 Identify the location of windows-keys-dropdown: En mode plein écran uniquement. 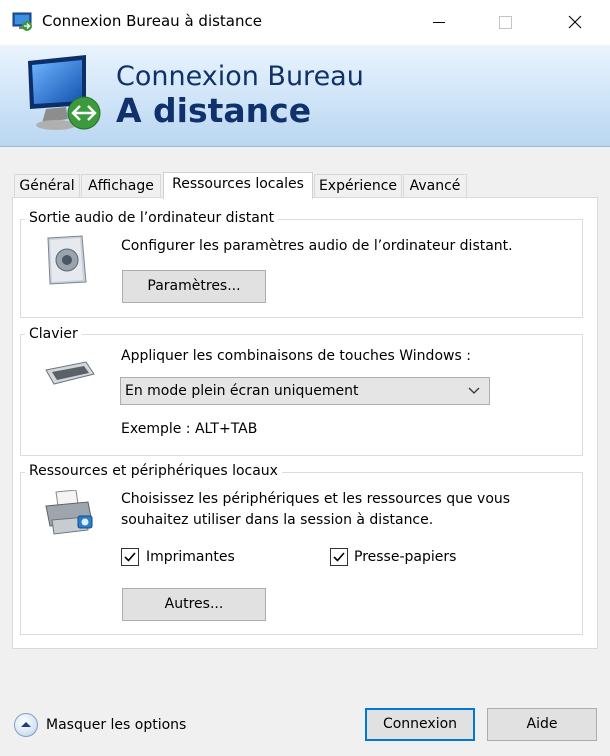
(305, 391).